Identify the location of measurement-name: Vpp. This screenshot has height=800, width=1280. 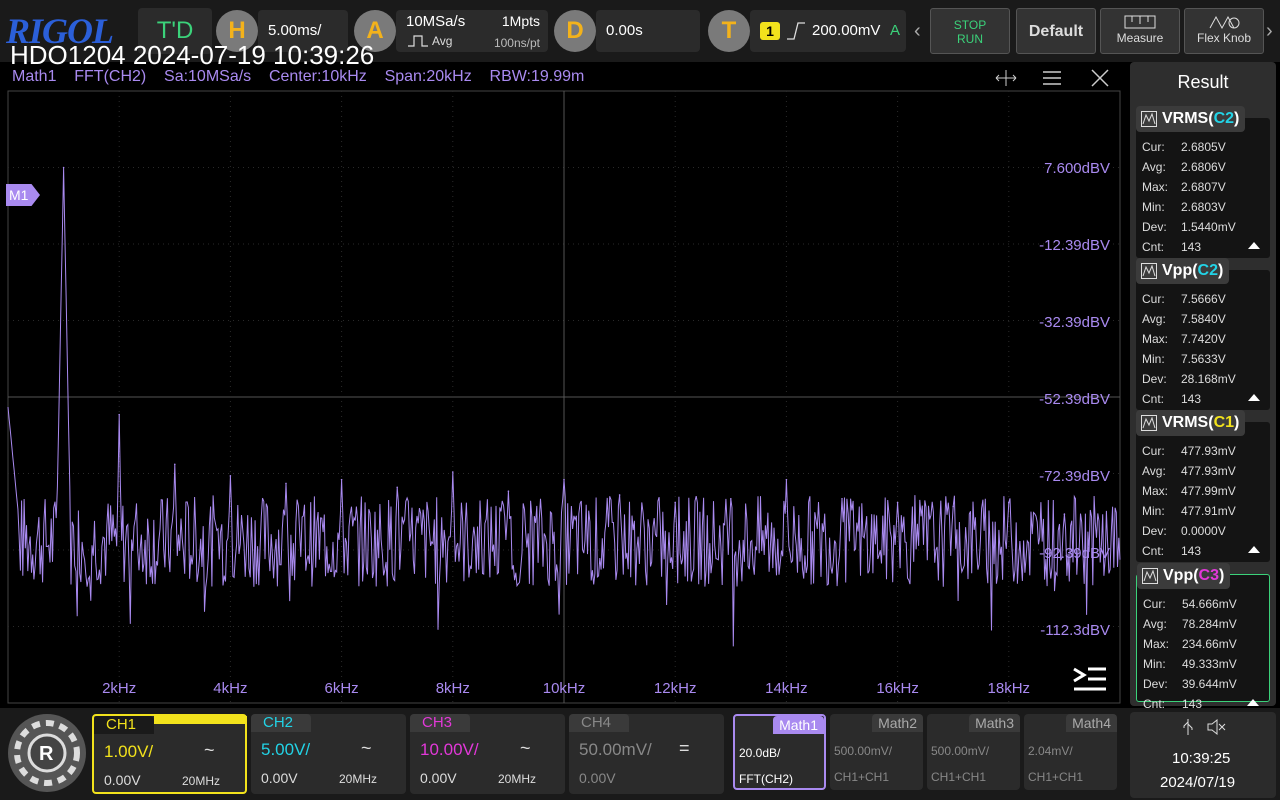
(1178, 575).